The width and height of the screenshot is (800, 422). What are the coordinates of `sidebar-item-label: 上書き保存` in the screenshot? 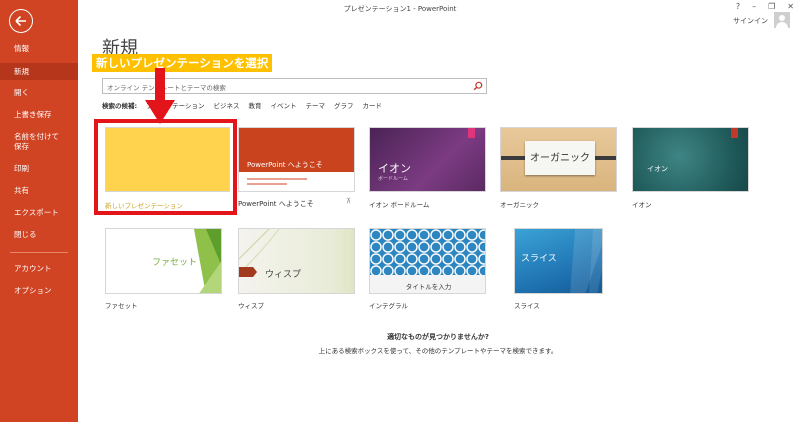 It's located at (33, 114).